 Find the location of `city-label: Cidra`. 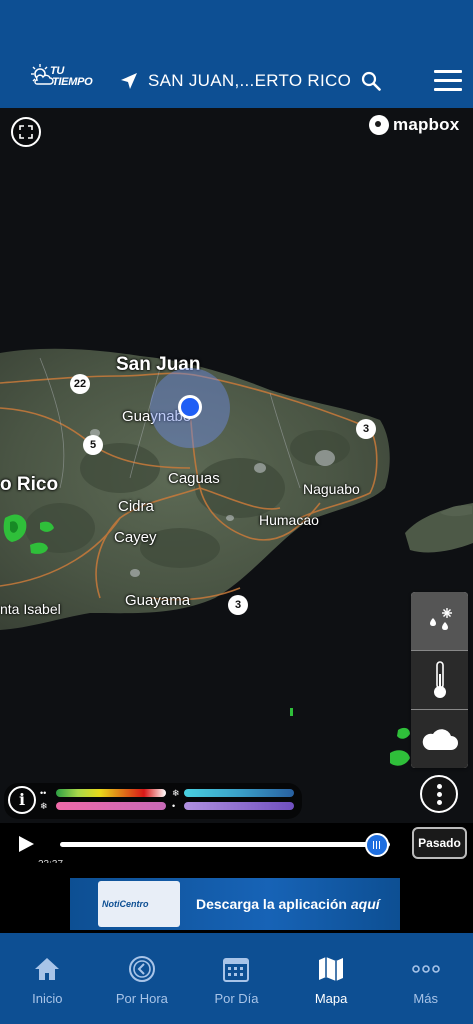

city-label: Cidra is located at coordinates (136, 506).